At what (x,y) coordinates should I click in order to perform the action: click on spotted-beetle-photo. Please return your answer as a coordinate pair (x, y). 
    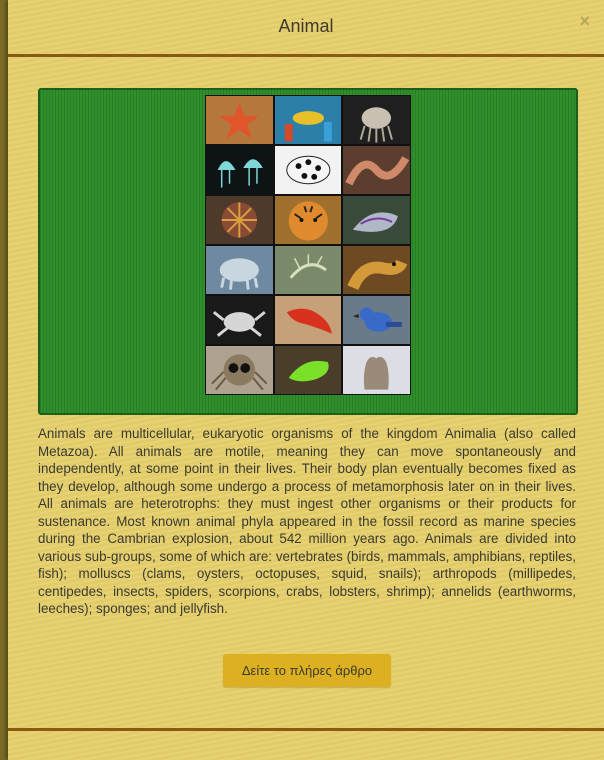
    Looking at the image, I should click on (308, 170).